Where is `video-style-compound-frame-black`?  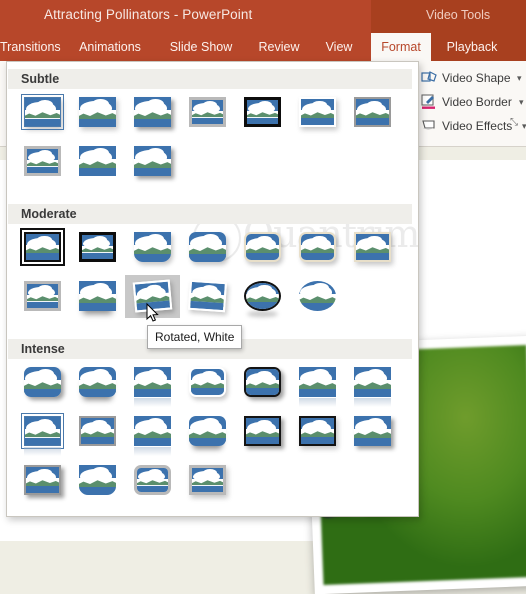 video-style-compound-frame-black is located at coordinates (317, 112).